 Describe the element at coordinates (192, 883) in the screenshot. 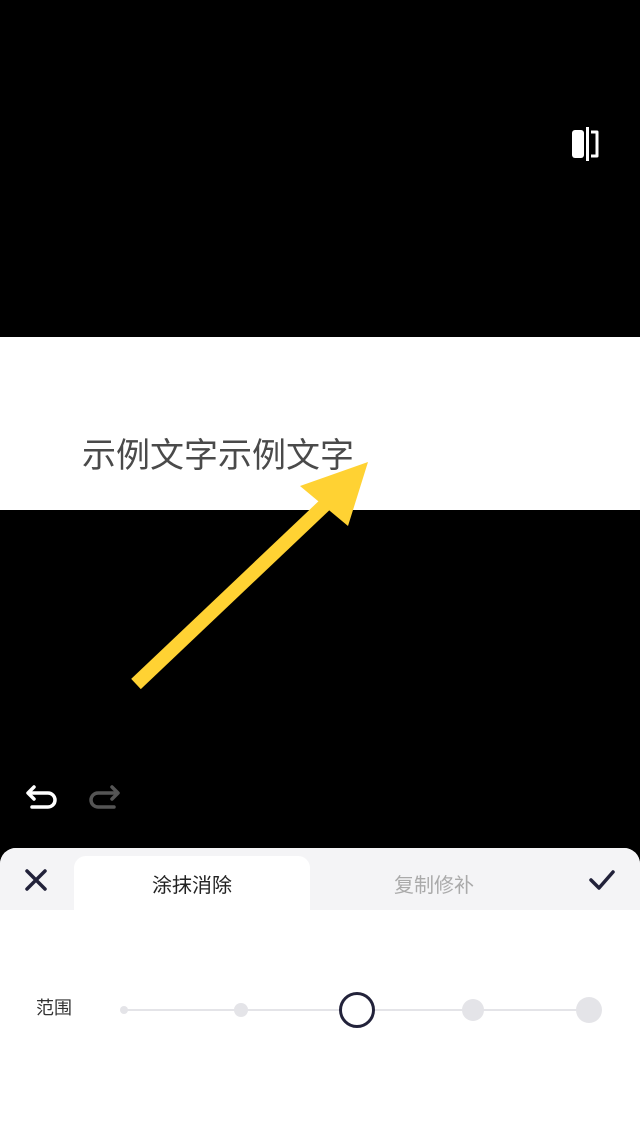

I see `tab-smear-erase: 涂抹消除` at that location.